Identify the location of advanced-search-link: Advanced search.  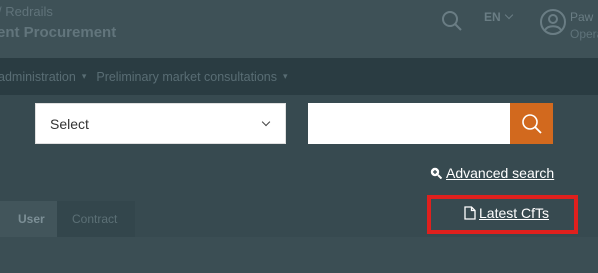
(492, 173).